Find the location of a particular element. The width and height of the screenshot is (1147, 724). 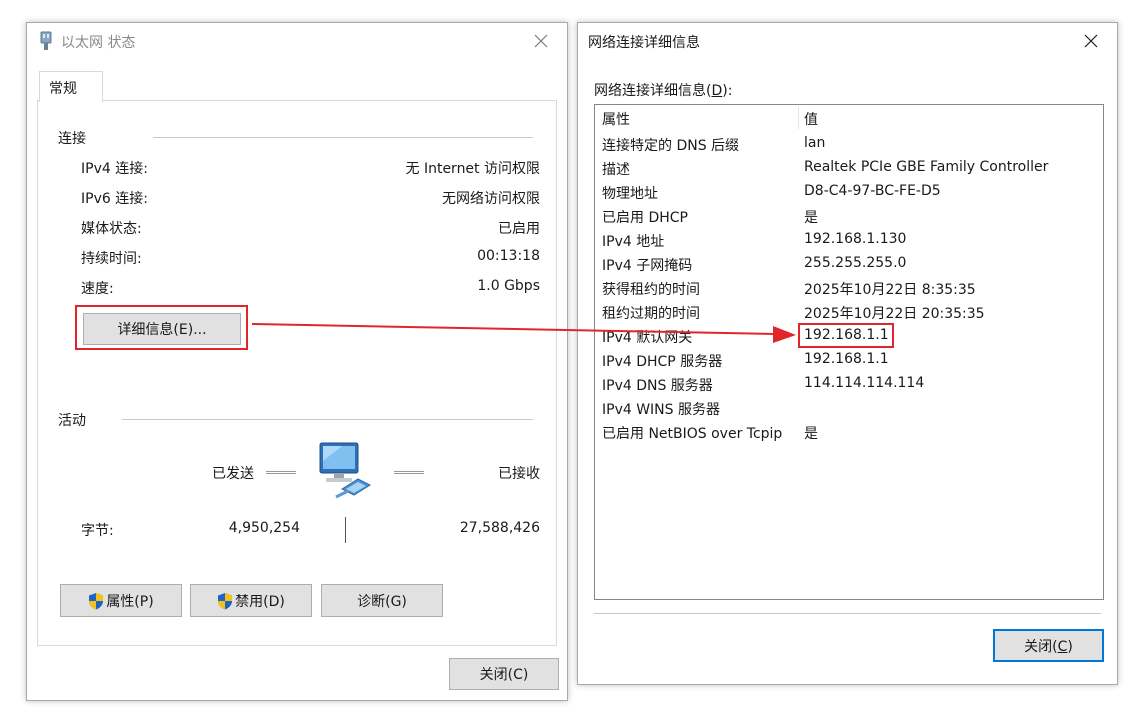

list-item-value: 192.168.1.130 is located at coordinates (855, 239).